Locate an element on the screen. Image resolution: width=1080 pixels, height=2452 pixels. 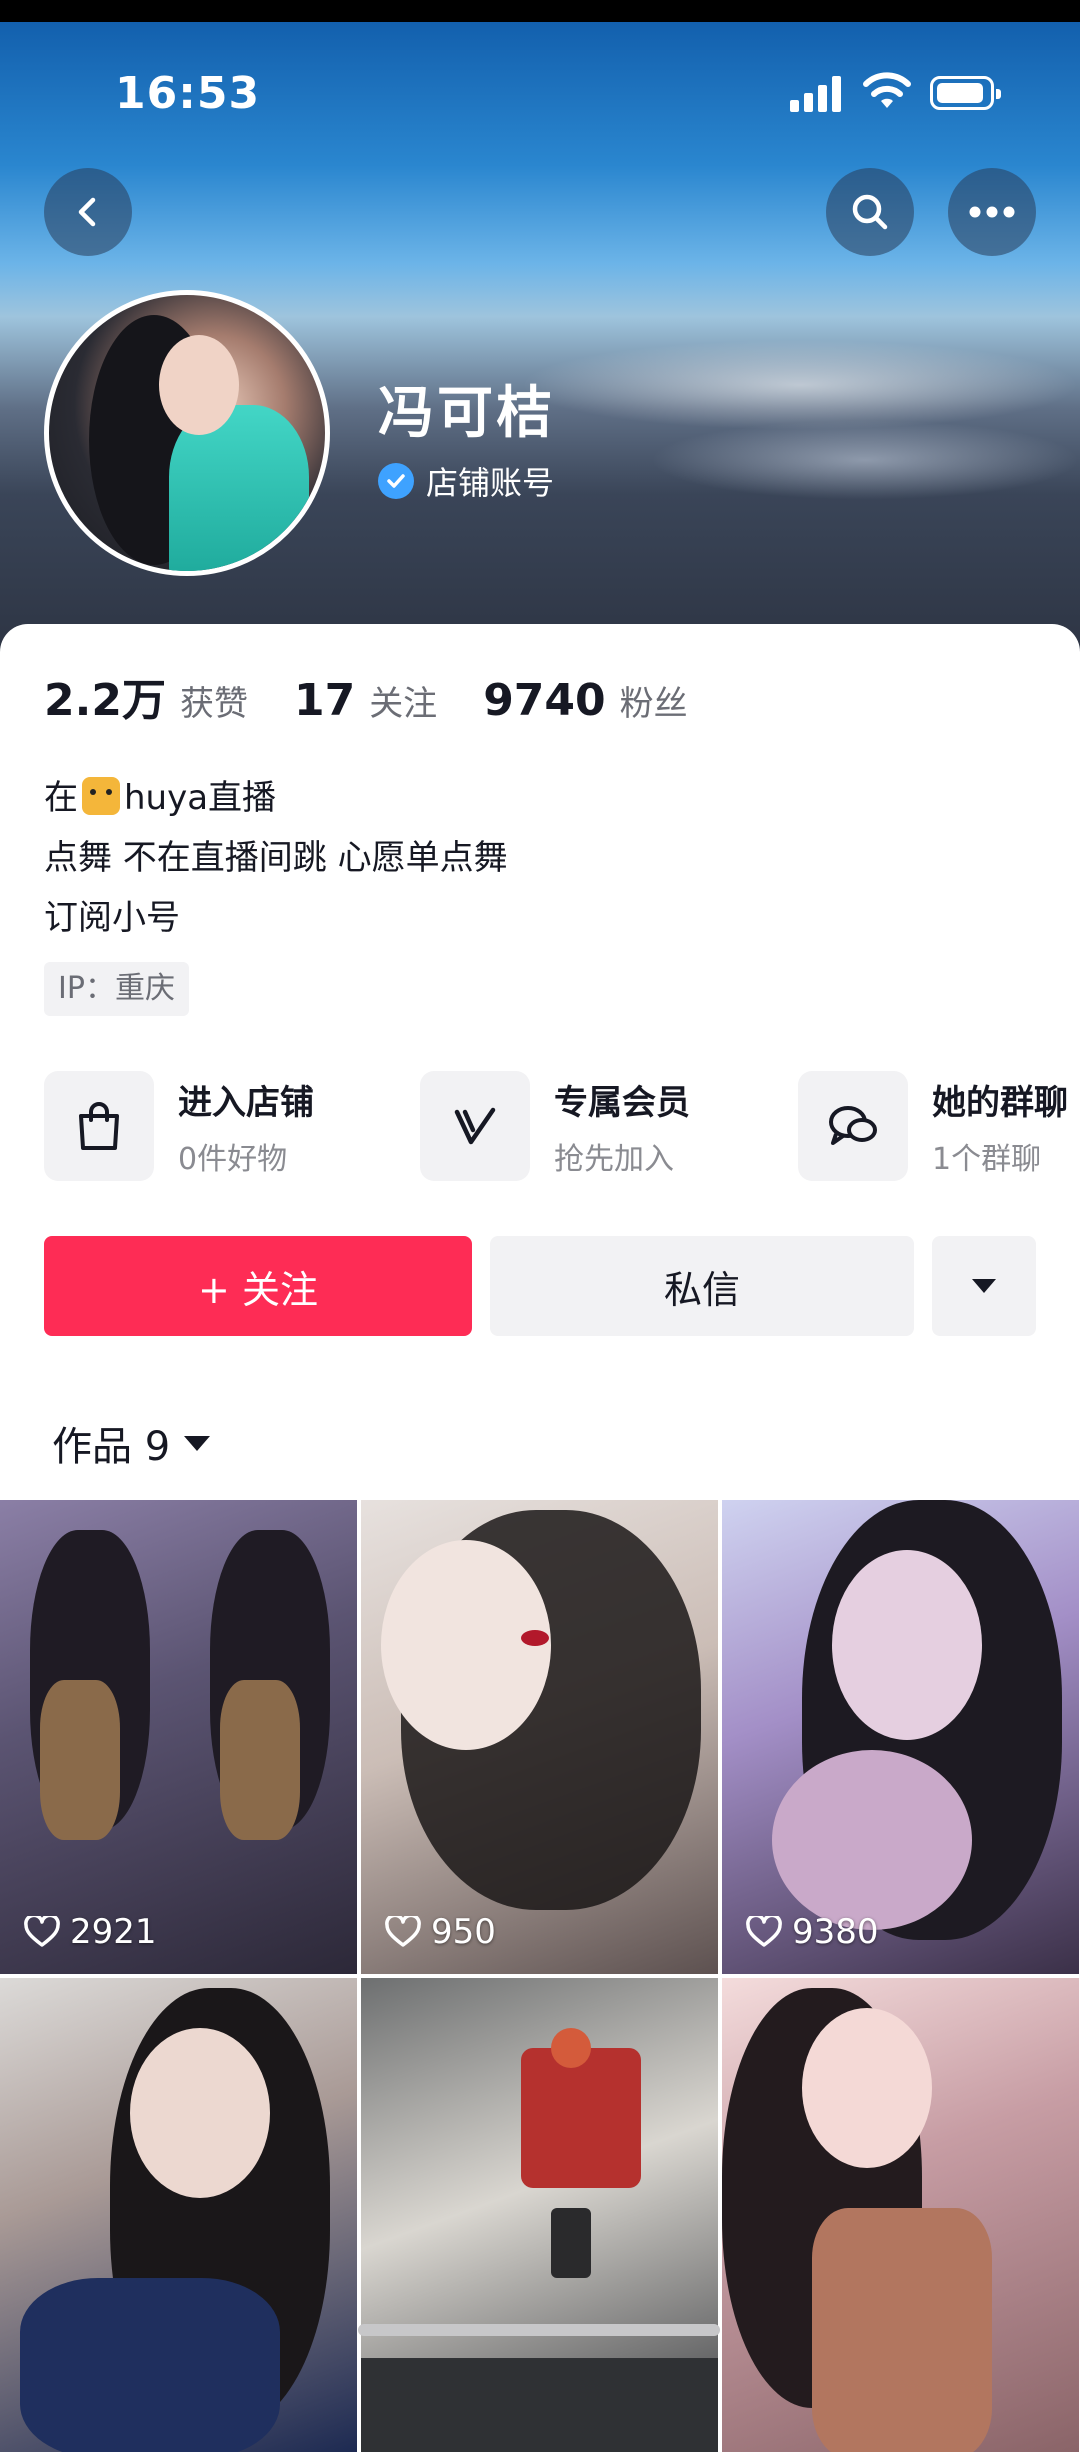
followers-count: 9740 is located at coordinates (544, 700).